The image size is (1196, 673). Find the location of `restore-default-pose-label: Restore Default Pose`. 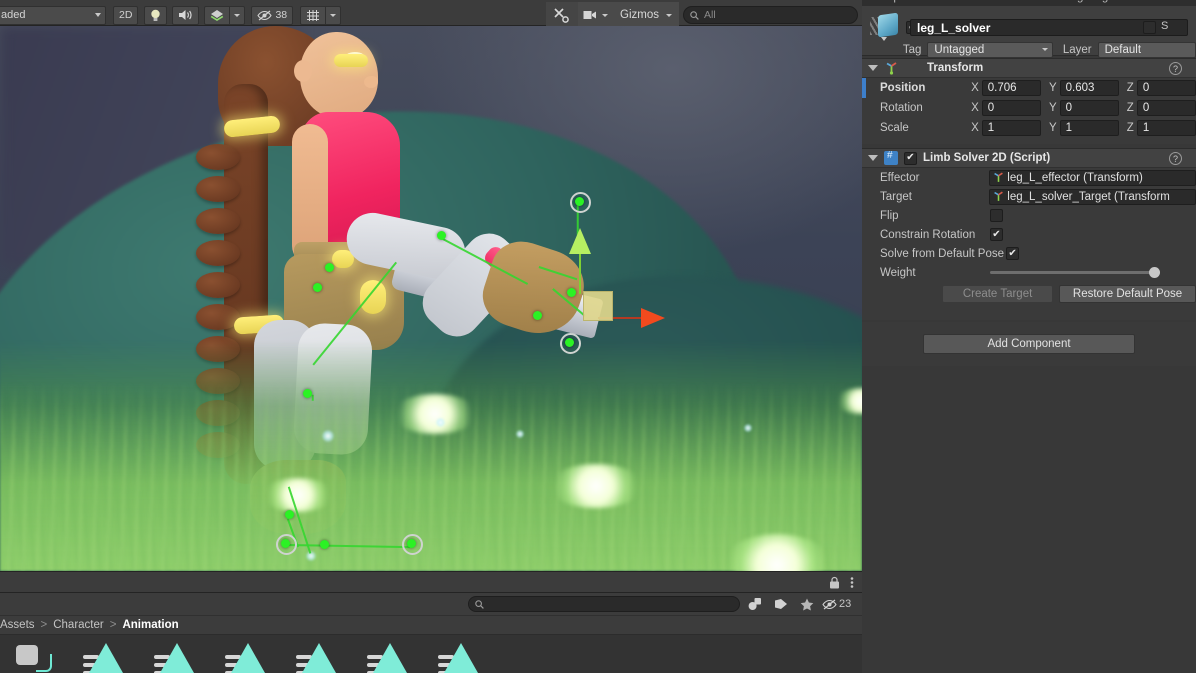

restore-default-pose-label: Restore Default Pose is located at coordinates (1127, 294).